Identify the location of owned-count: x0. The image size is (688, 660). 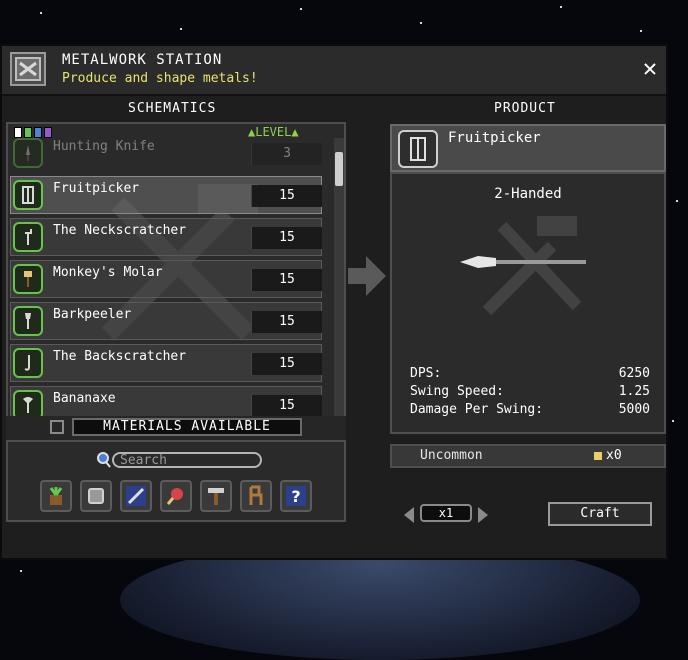
(614, 455).